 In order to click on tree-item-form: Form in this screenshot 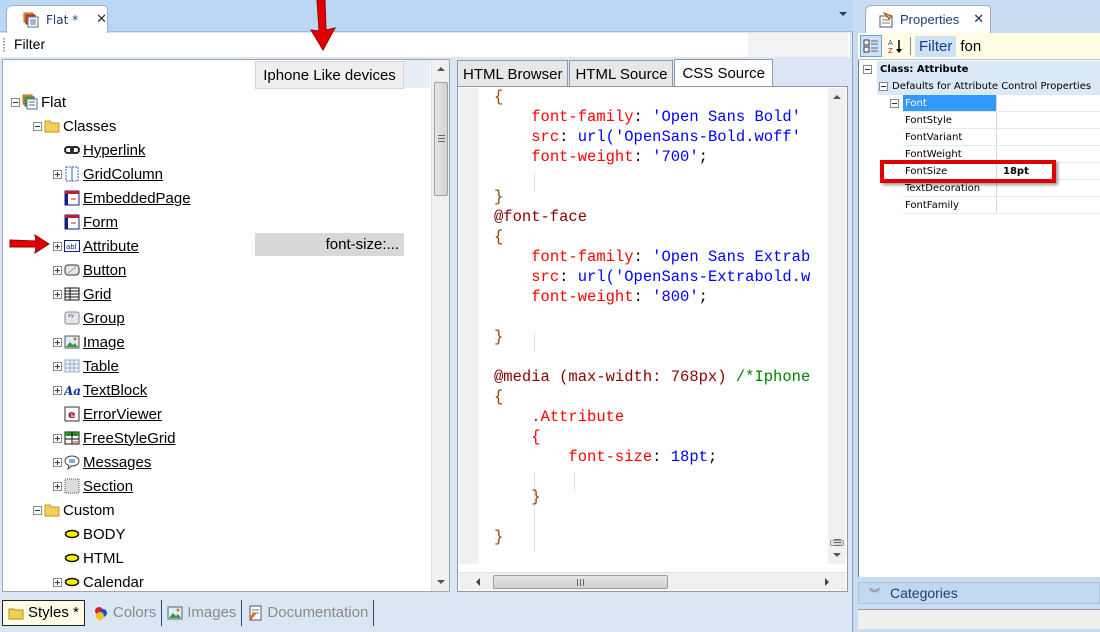, I will do `click(85, 222)`.